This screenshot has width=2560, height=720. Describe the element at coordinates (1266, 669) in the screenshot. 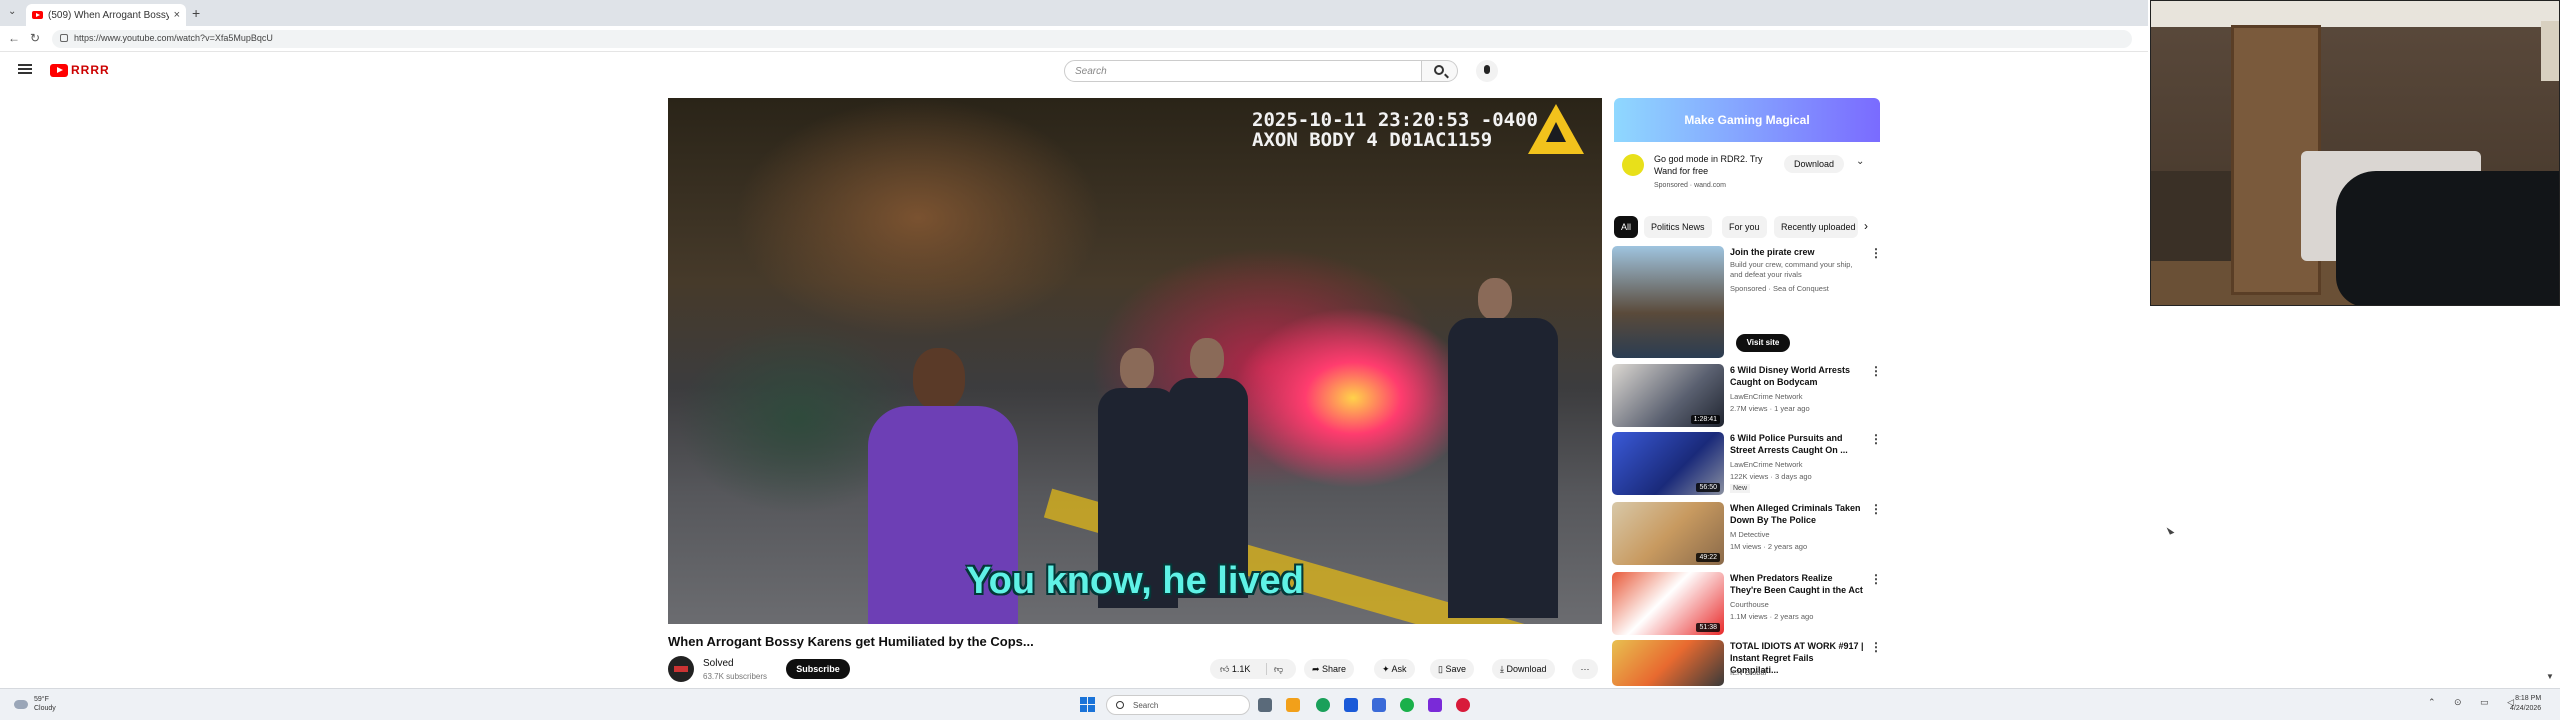

I see `divider` at that location.